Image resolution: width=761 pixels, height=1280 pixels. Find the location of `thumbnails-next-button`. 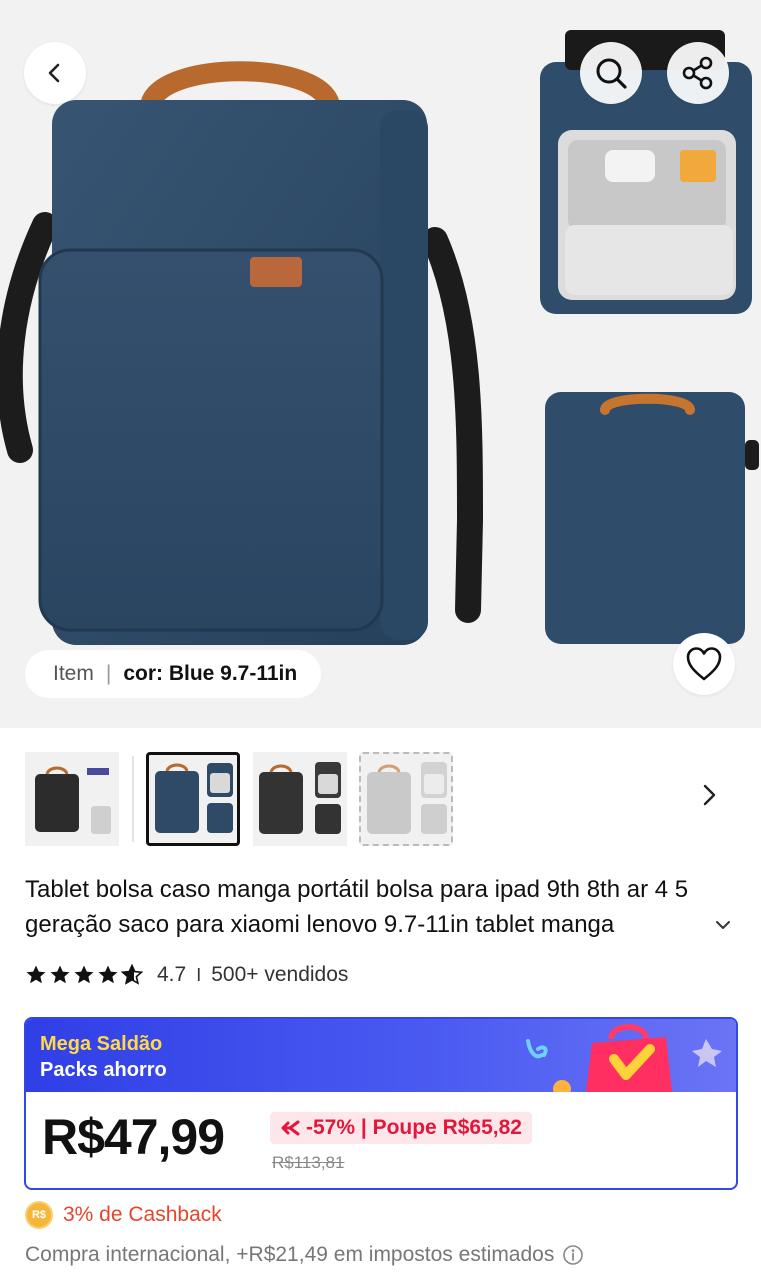

thumbnails-next-button is located at coordinates (709, 795).